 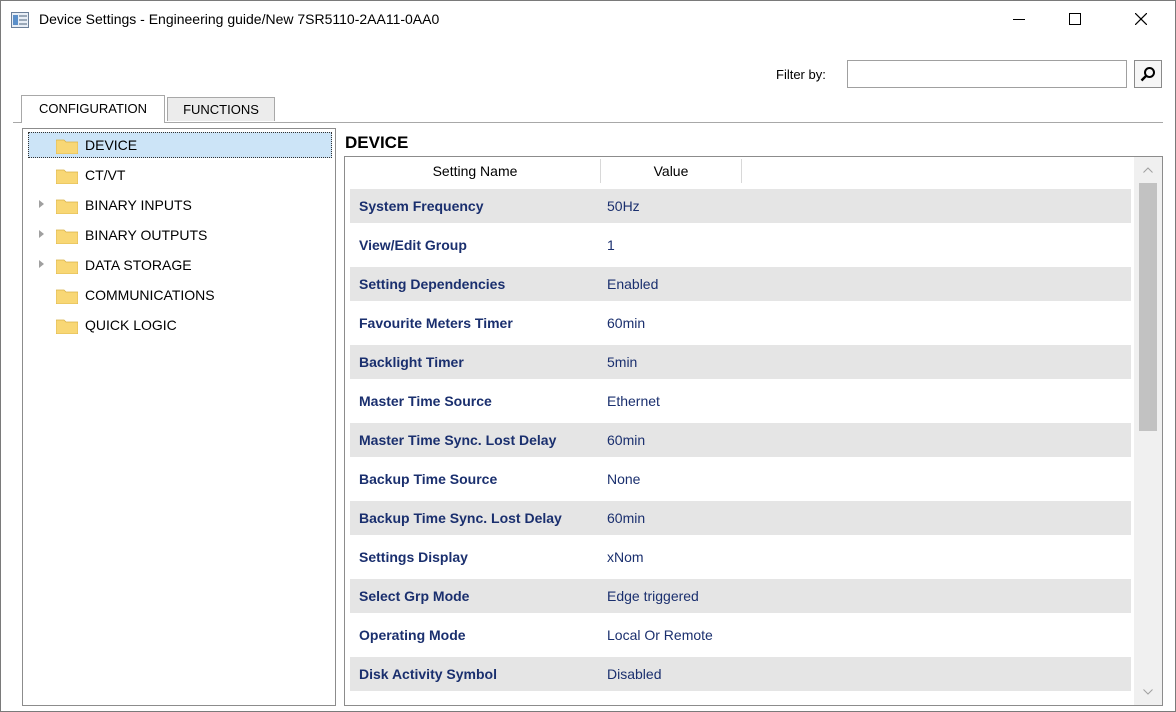 I want to click on vertical-scrollbar, so click(x=1148, y=431).